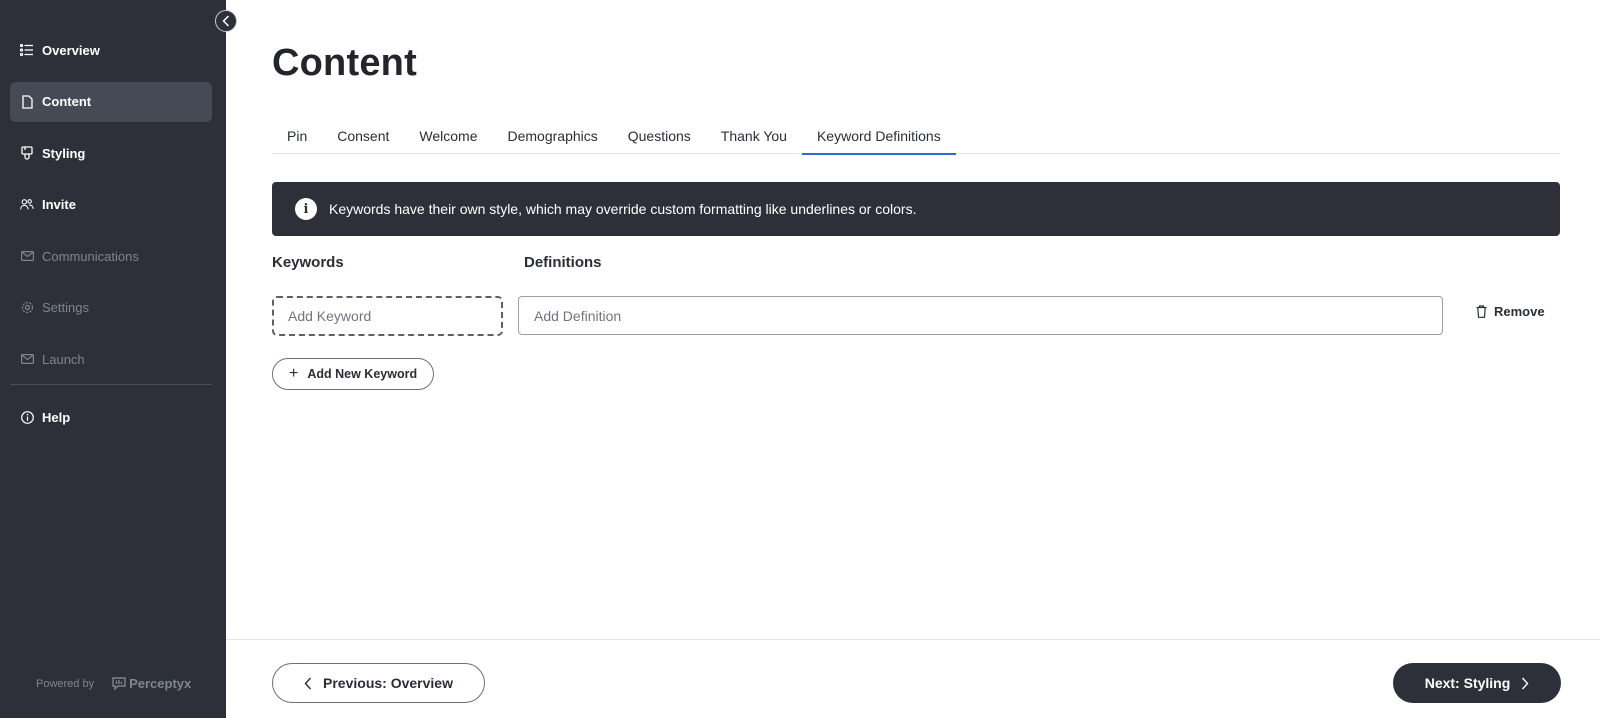 The image size is (1600, 718). I want to click on tab-thank-you: Thank You, so click(754, 136).